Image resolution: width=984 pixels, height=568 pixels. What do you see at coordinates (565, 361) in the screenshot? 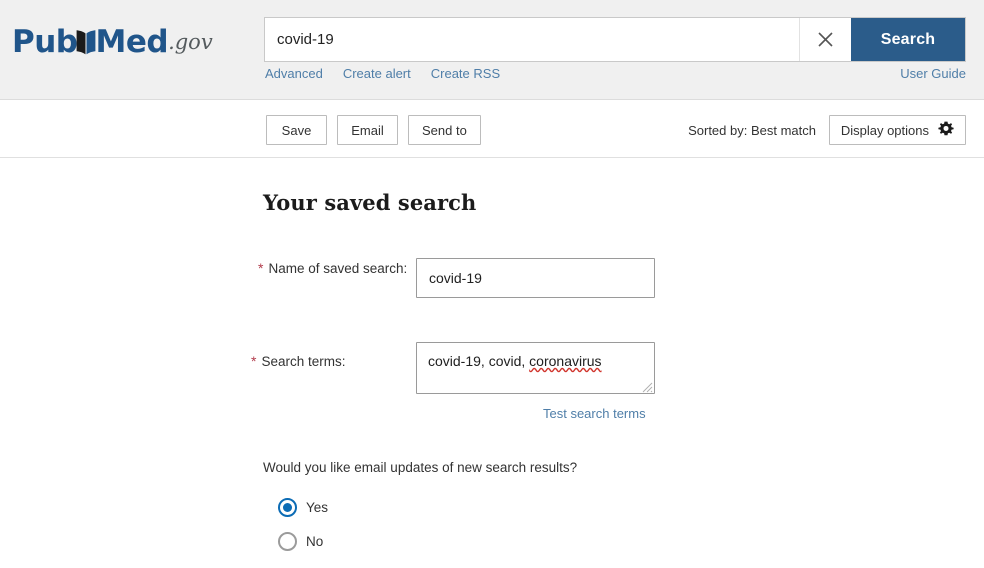
I see `terms-misspelled-text: coronavirus` at bounding box center [565, 361].